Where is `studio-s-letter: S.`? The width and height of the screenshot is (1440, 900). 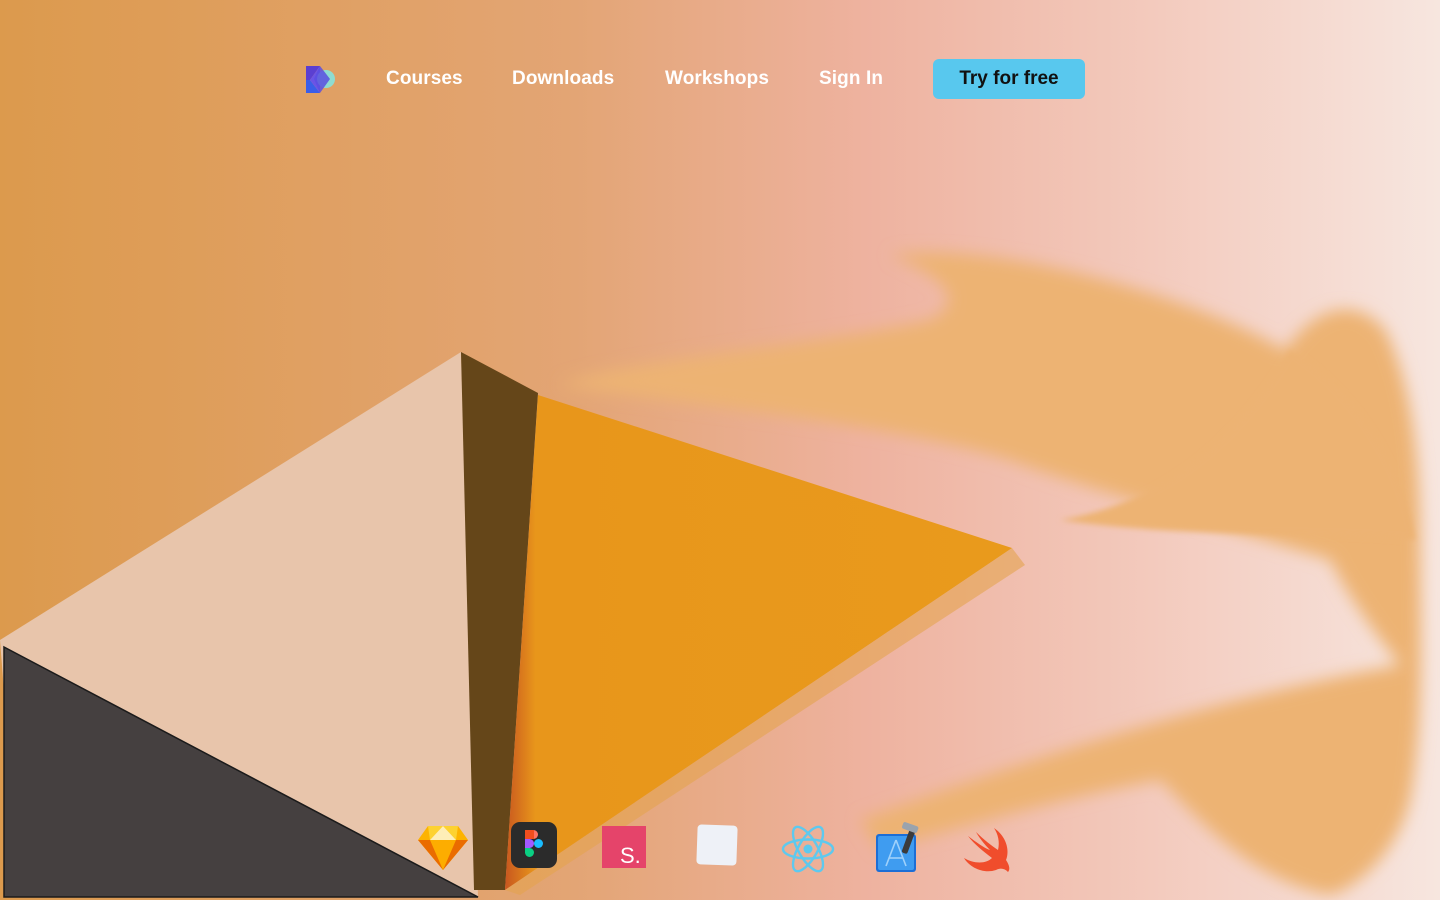 studio-s-letter: S. is located at coordinates (630, 855).